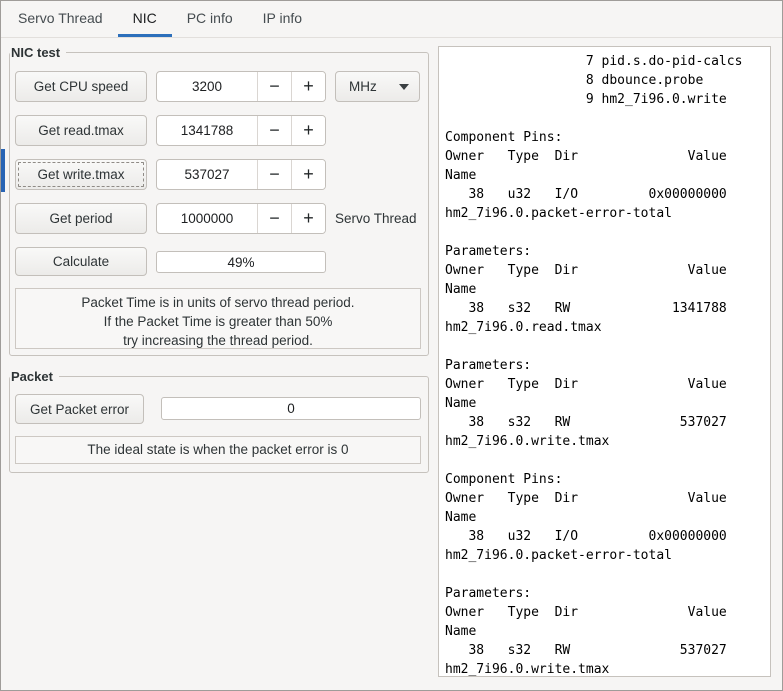 This screenshot has height=691, width=783. I want to click on tab-nic: NIC, so click(144, 19).